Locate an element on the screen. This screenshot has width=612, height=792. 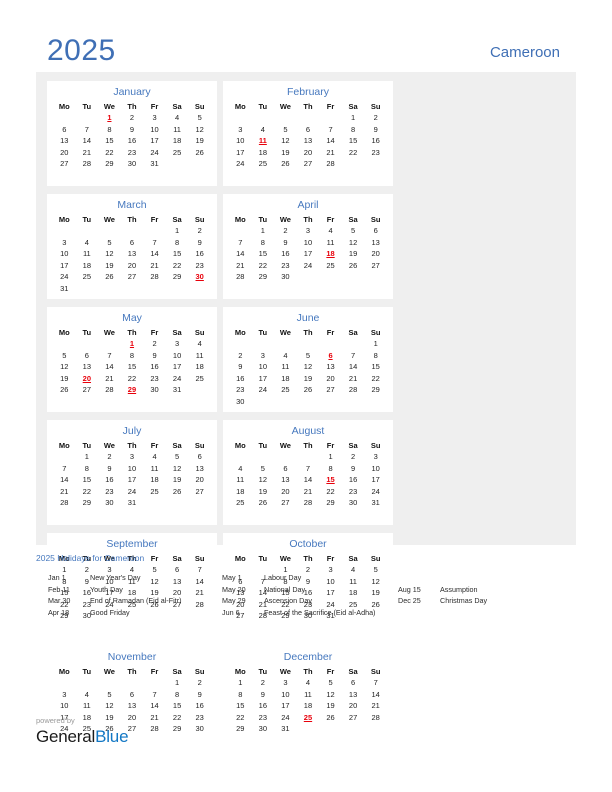
holiday-legend-row: Apr 18 Good Friday is located at coordinates (114, 613).